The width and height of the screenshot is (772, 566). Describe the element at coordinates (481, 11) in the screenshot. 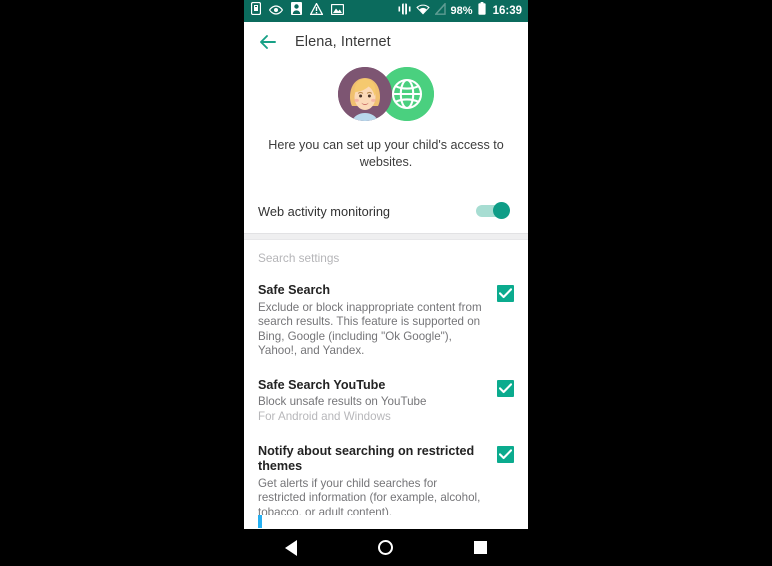

I see `battery-full-icon` at that location.